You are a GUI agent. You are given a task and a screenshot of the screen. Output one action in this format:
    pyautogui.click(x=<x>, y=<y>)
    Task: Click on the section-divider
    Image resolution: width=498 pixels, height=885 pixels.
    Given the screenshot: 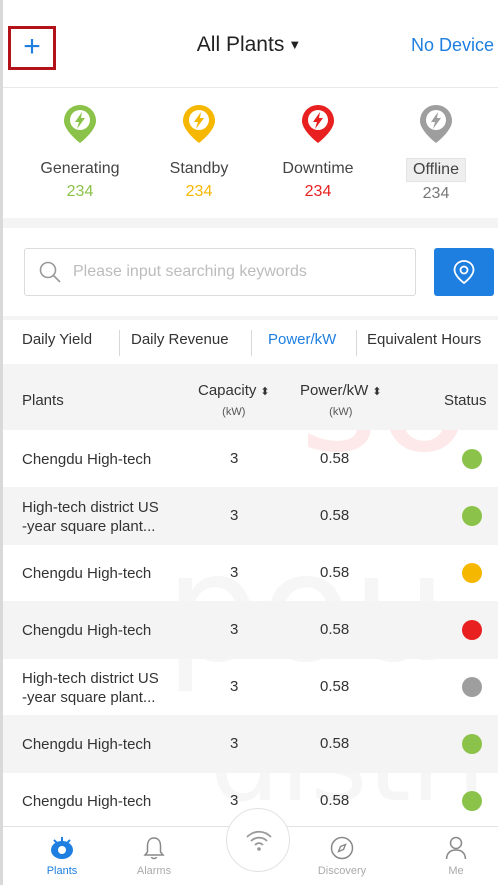 What is the action you would take?
    pyautogui.click(x=249, y=223)
    